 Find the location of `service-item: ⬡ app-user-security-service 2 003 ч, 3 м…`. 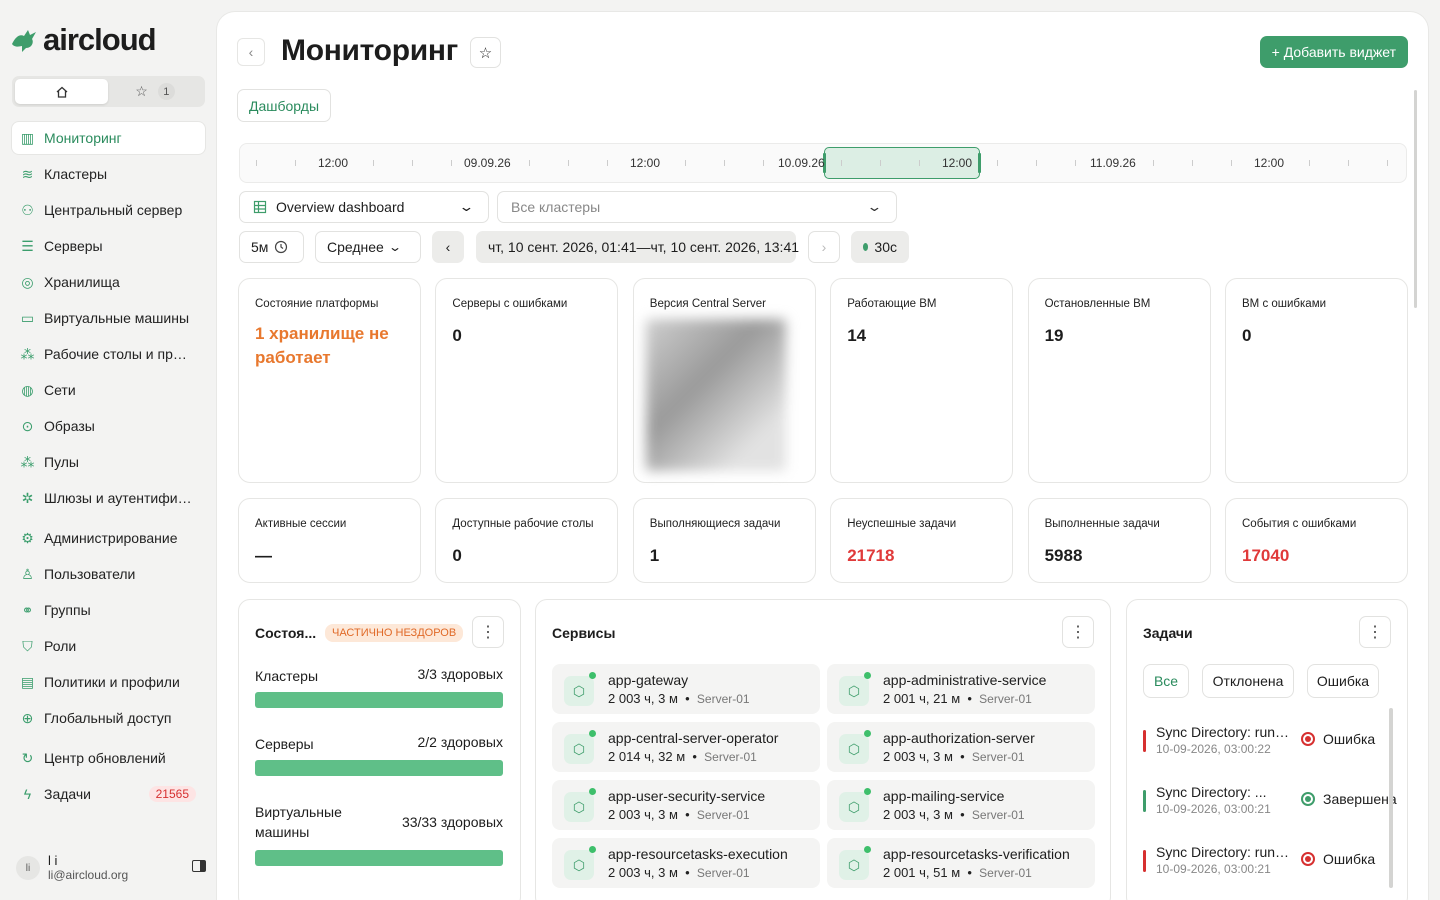

service-item: ⬡ app-user-security-service 2 003 ч, 3 м… is located at coordinates (686, 805).